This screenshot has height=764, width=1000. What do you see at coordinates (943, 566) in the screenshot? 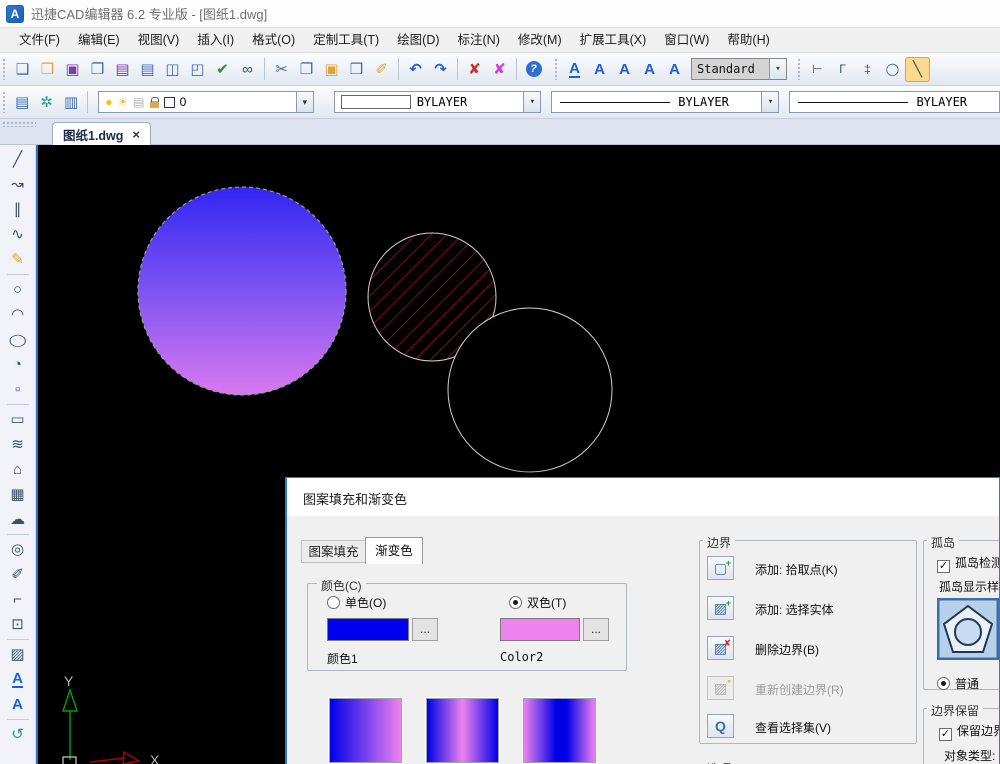
I see `checkbox-checked-icon: ✓` at bounding box center [943, 566].